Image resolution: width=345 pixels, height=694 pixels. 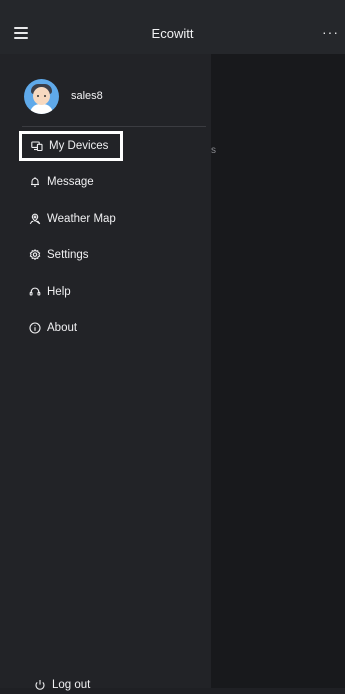 I want to click on menu-item-label: My Devices, so click(x=79, y=146).